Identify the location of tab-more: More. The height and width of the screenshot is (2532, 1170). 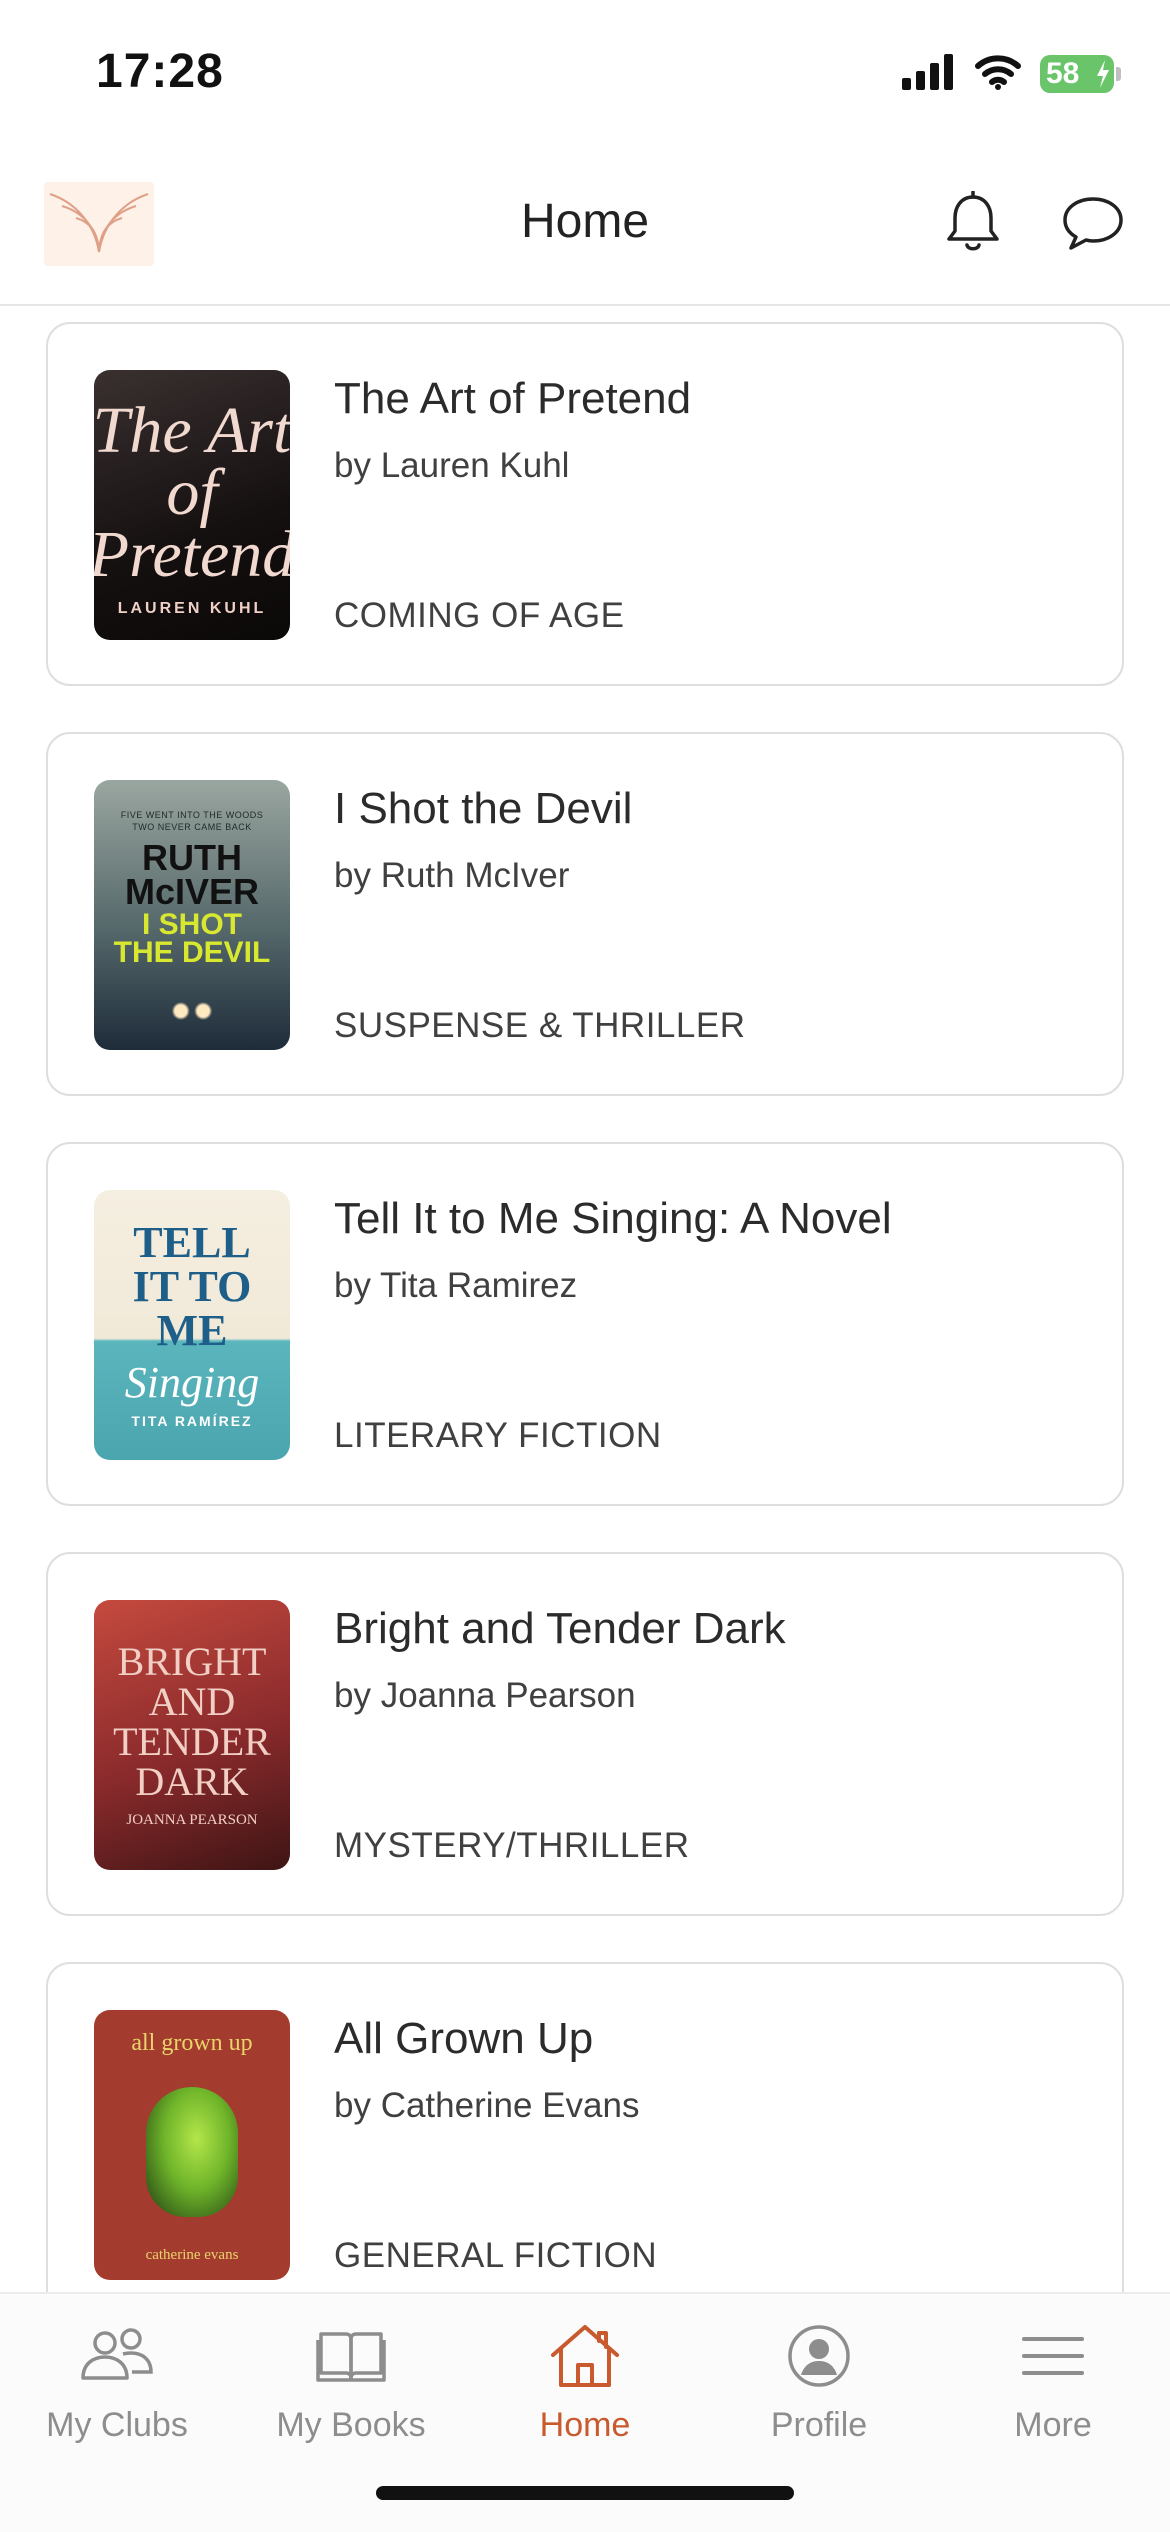
(1053, 2374).